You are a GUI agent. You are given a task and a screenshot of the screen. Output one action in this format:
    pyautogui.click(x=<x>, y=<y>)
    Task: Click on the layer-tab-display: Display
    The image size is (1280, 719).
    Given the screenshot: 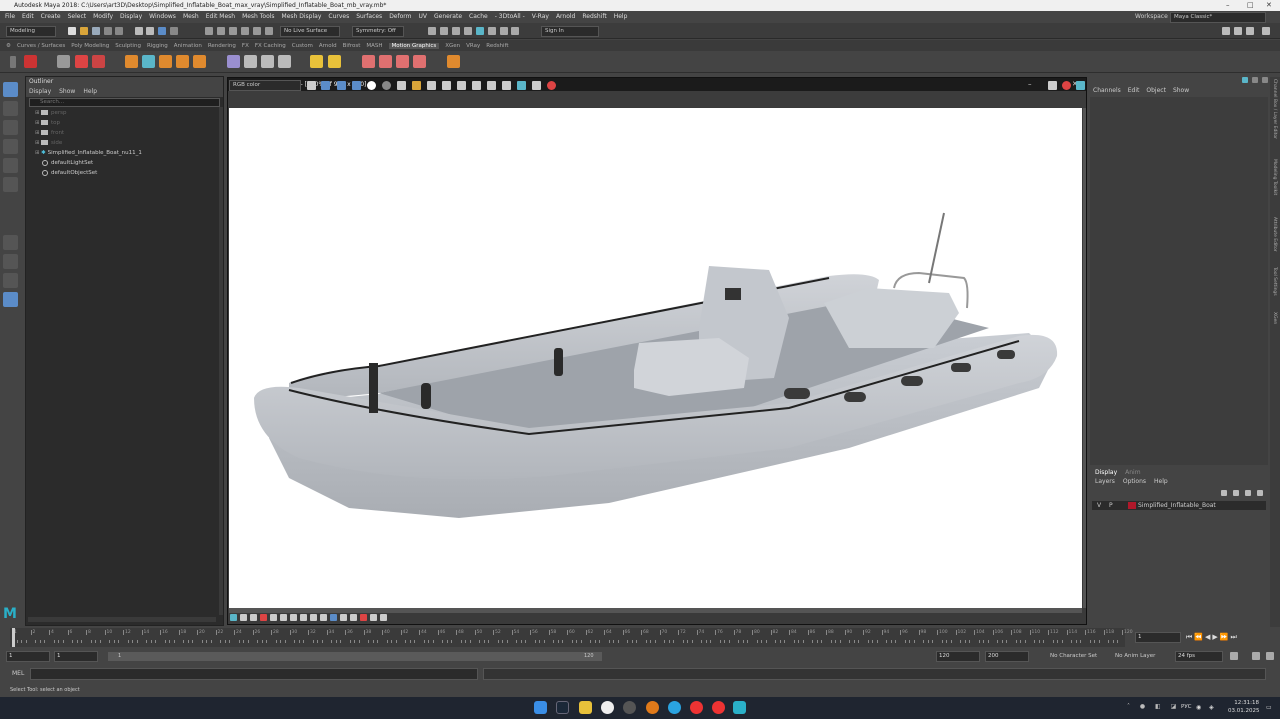 What is the action you would take?
    pyautogui.click(x=1106, y=472)
    